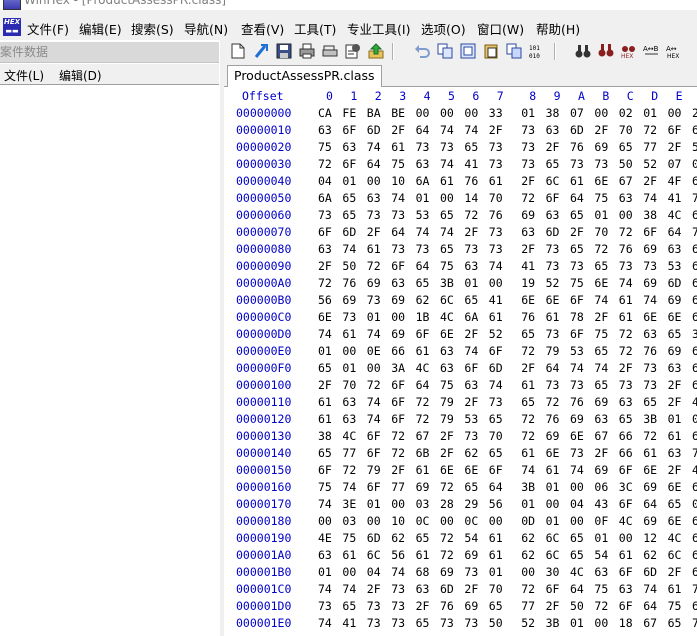  Describe the element at coordinates (577, 504) in the screenshot. I see `hex-byte: 04` at that location.